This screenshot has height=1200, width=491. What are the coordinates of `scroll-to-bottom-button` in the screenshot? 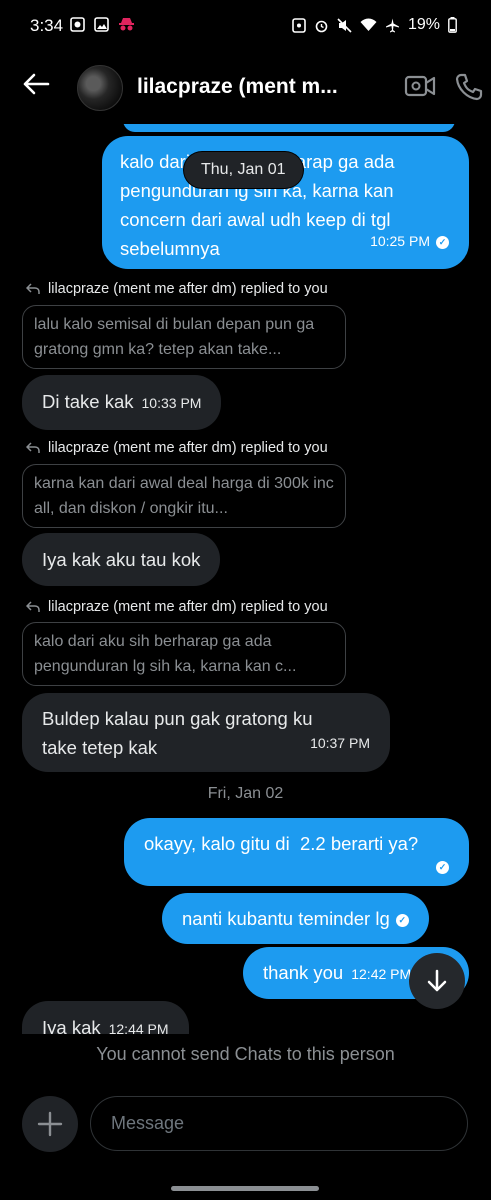 It's located at (437, 981).